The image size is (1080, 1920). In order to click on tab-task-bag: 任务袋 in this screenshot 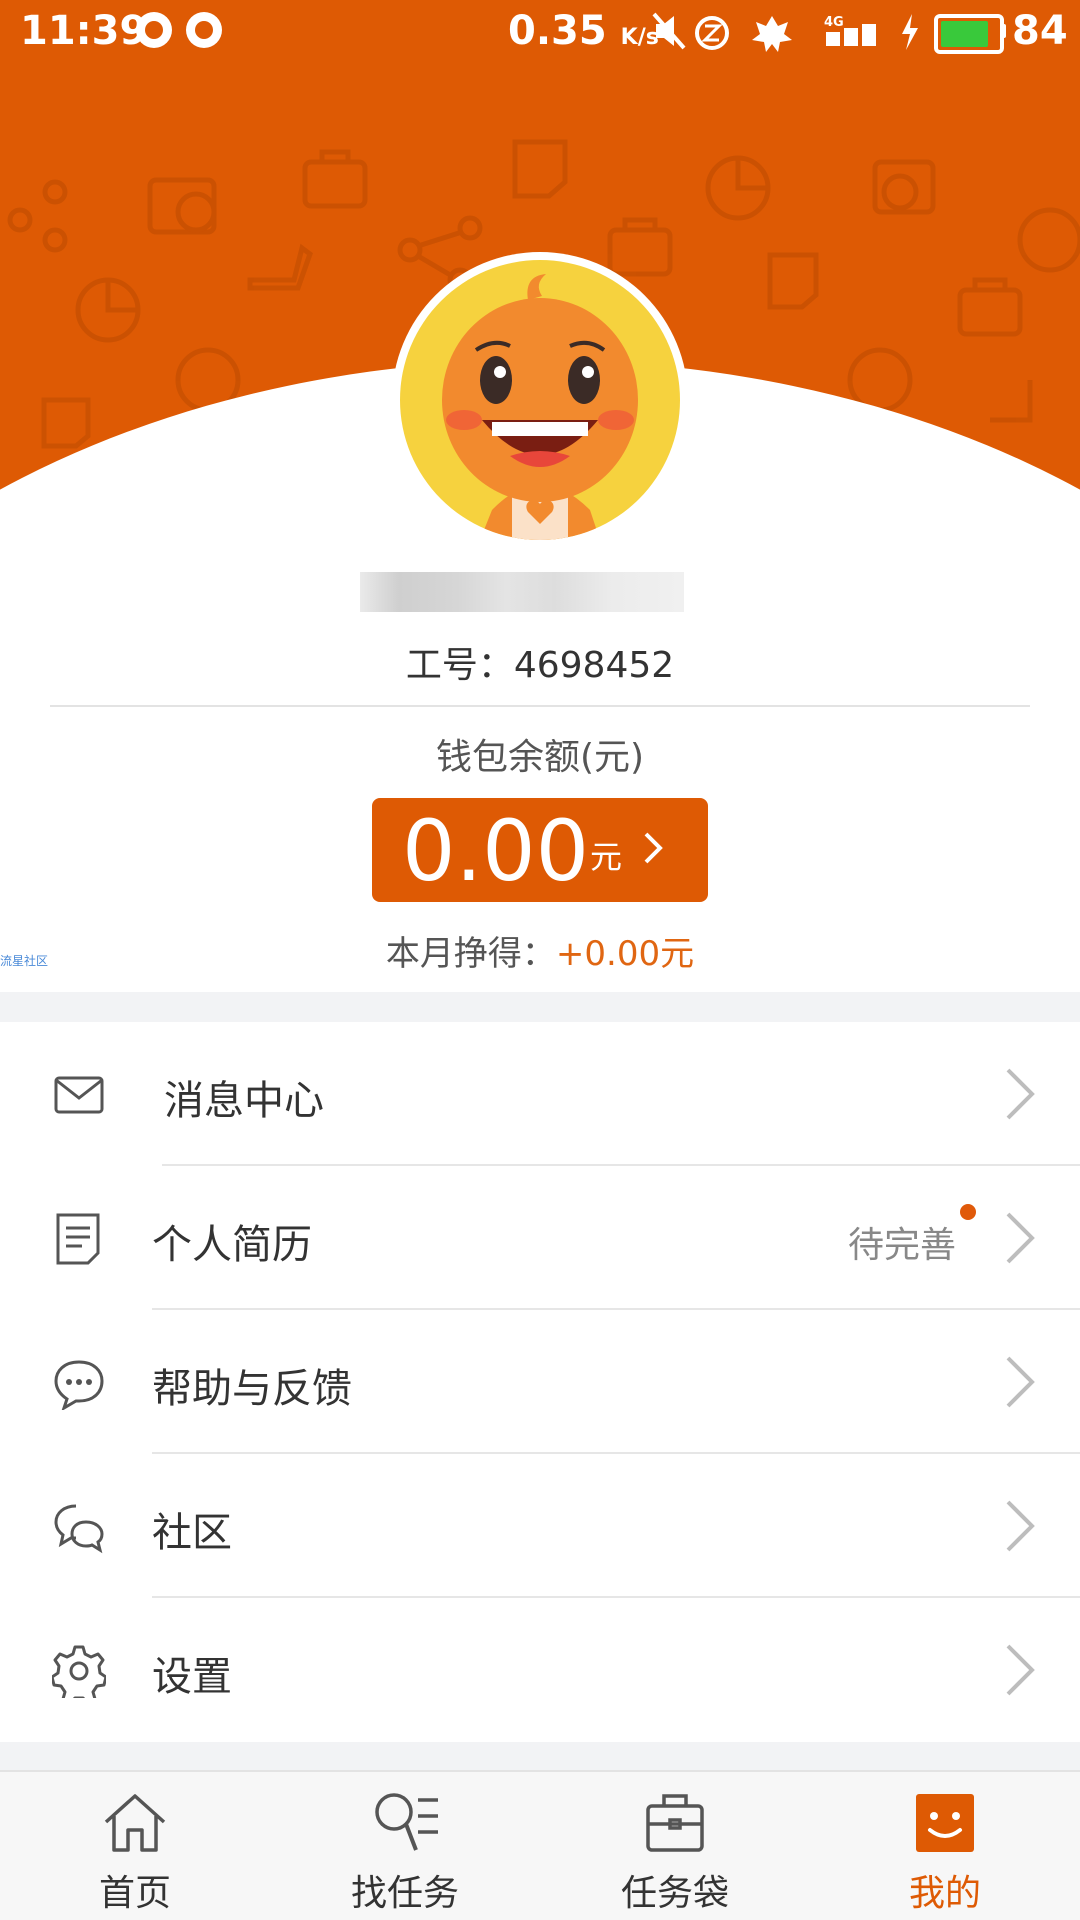, I will do `click(675, 1846)`.